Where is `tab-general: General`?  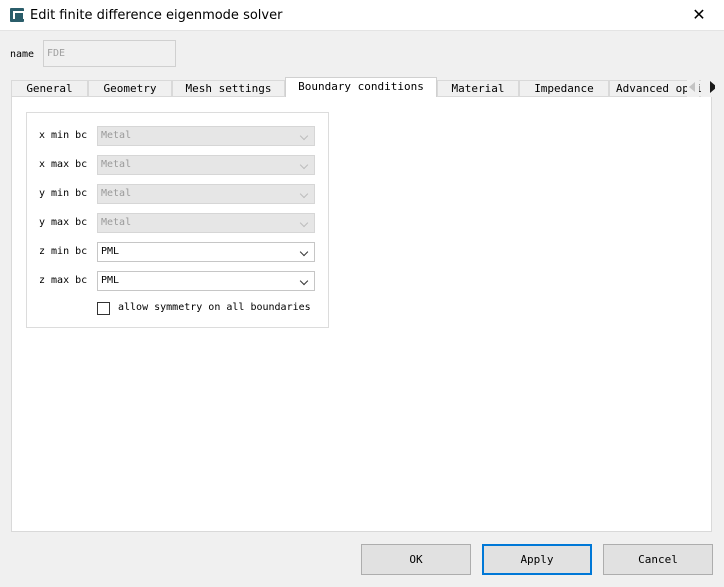 tab-general: General is located at coordinates (49, 88).